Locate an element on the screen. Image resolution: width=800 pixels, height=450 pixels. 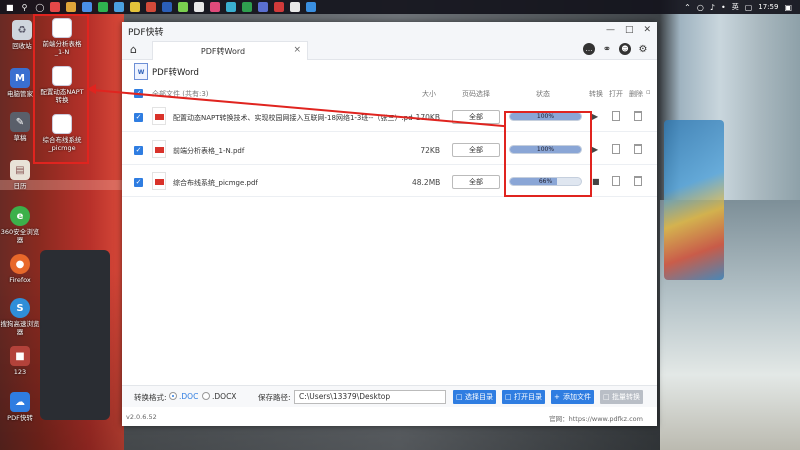
tab-label: PDF转Word is located at coordinates (223, 51).